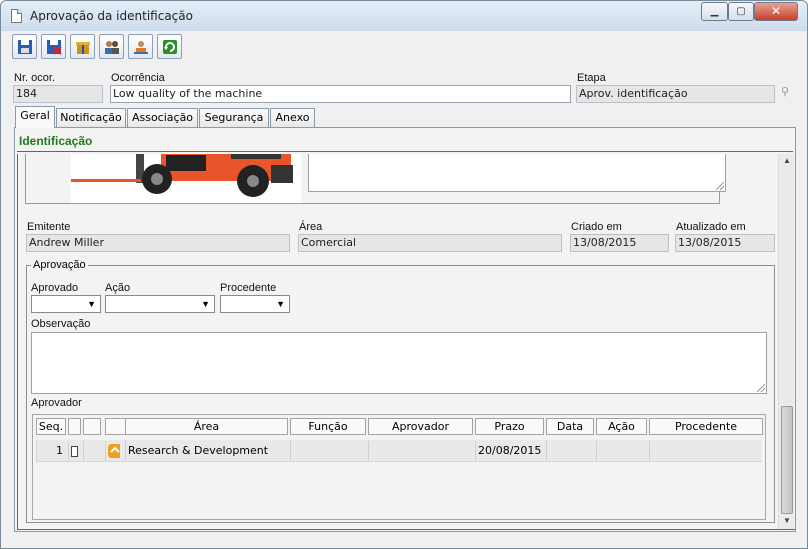 The height and width of the screenshot is (549, 808). I want to click on cell-acao, so click(621, 451).